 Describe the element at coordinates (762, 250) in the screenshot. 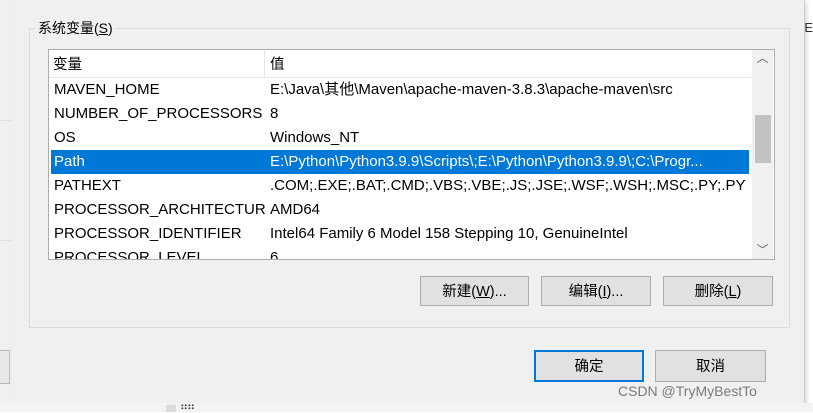

I see `scroll-down-icon: ﹀` at that location.